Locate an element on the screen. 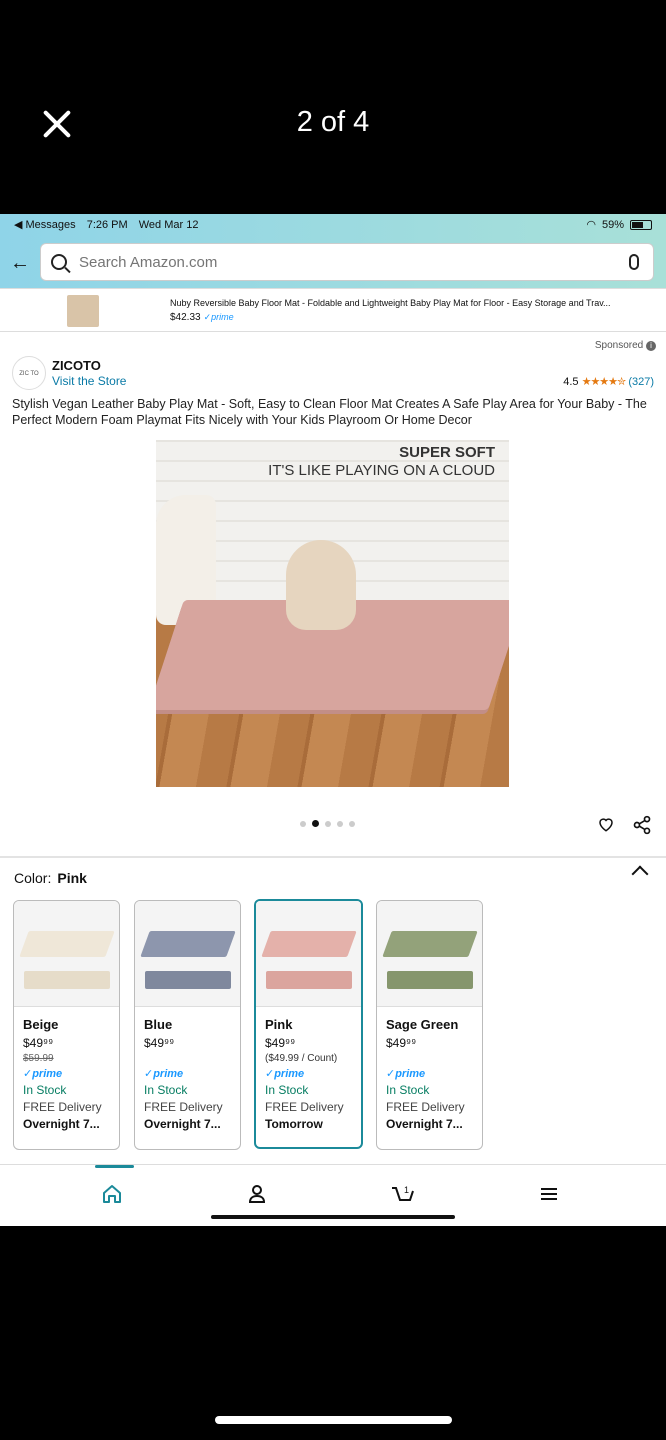 The height and width of the screenshot is (1440, 666). image-viewer-header: 2 of 4 is located at coordinates (333, 107).